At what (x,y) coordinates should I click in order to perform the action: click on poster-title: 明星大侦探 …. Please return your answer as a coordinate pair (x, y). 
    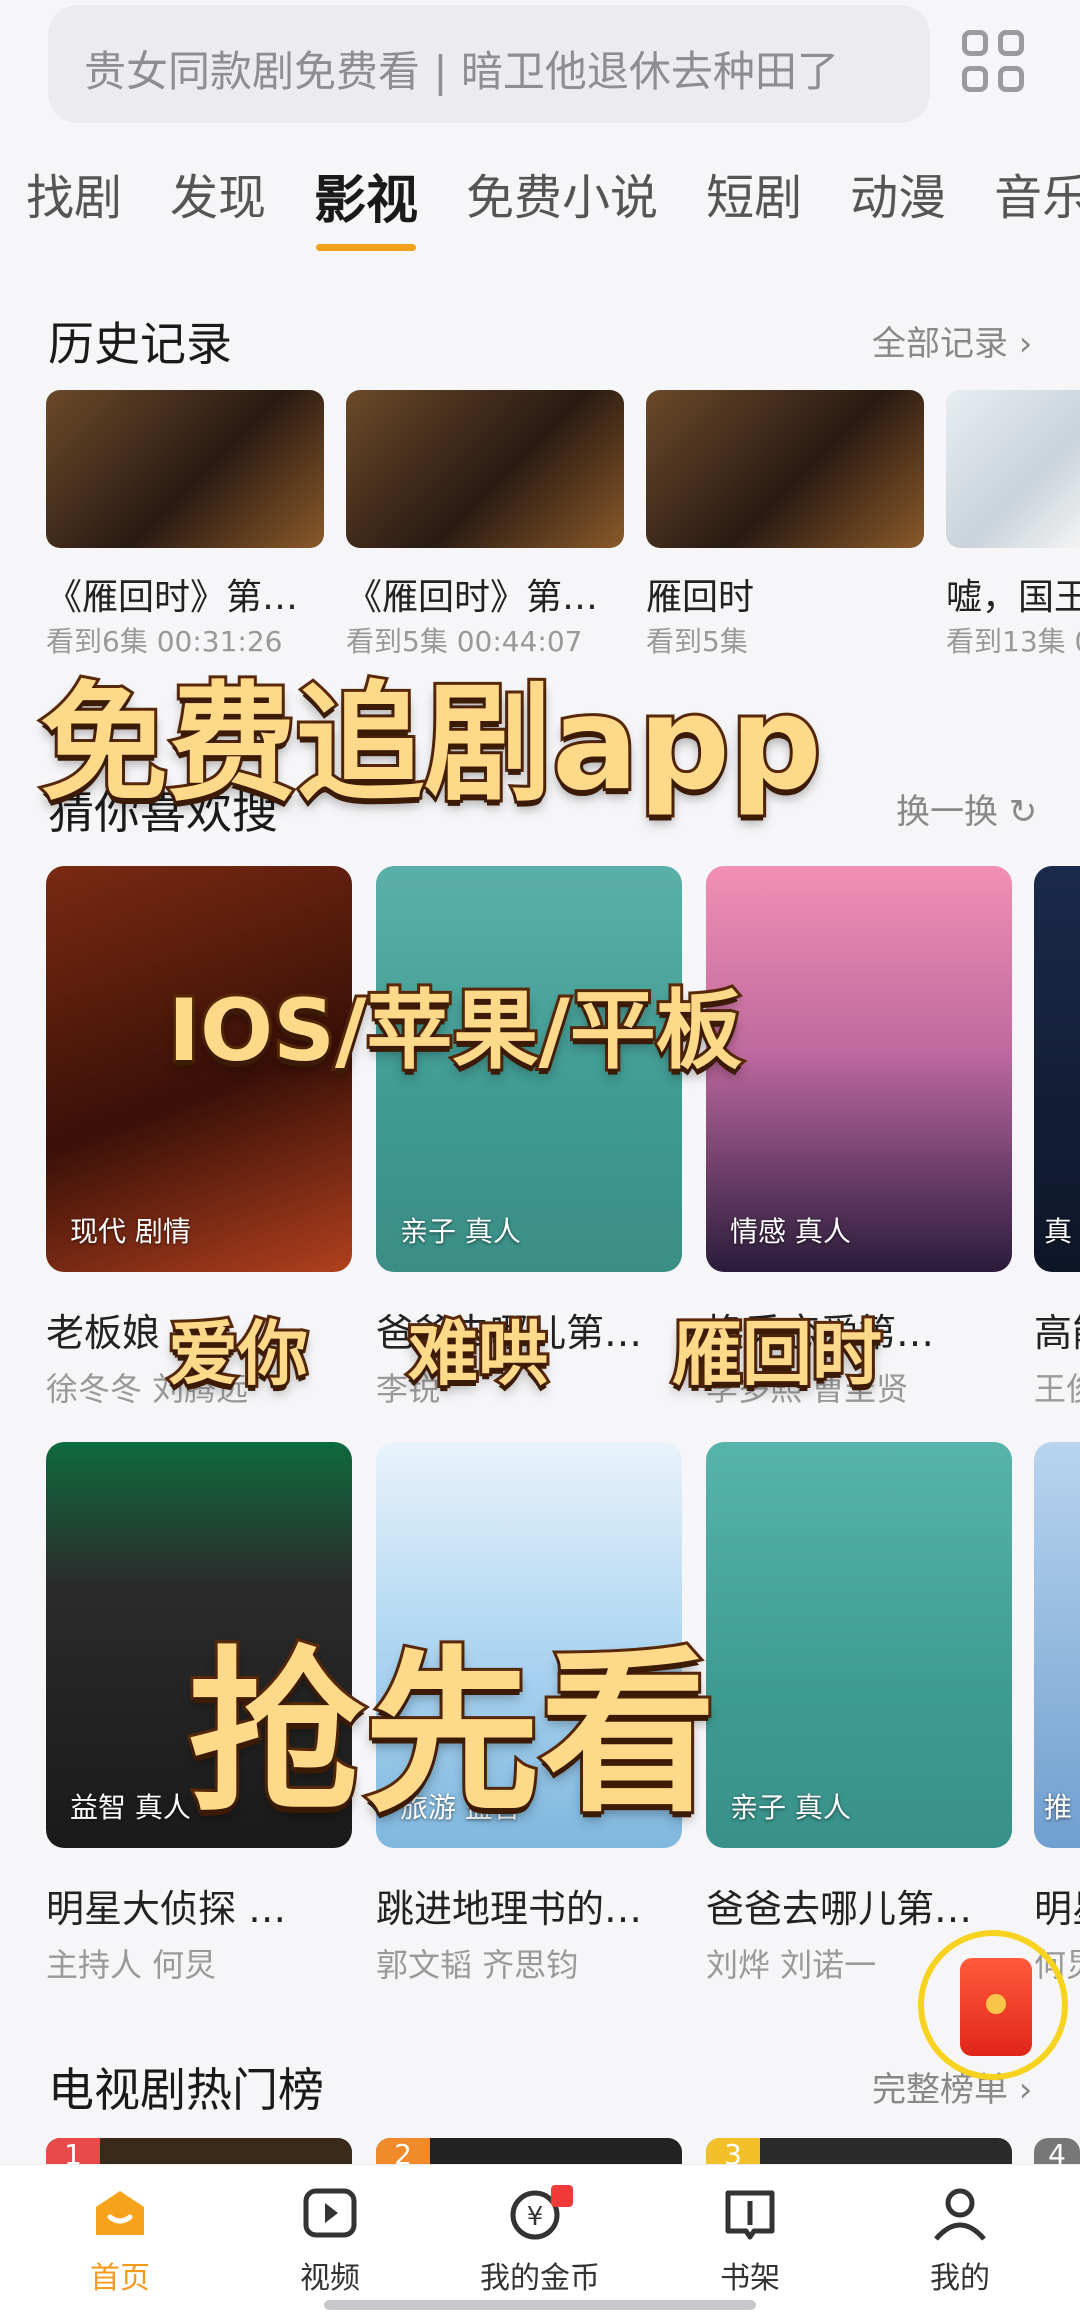
    Looking at the image, I should click on (166, 1909).